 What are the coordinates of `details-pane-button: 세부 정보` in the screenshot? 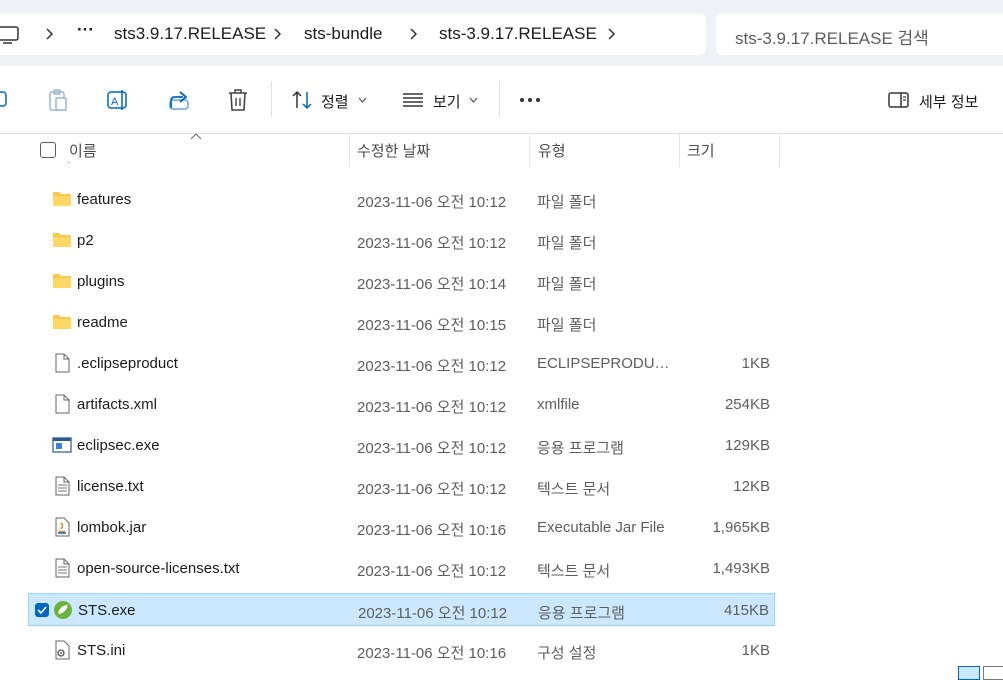 It's located at (948, 101).